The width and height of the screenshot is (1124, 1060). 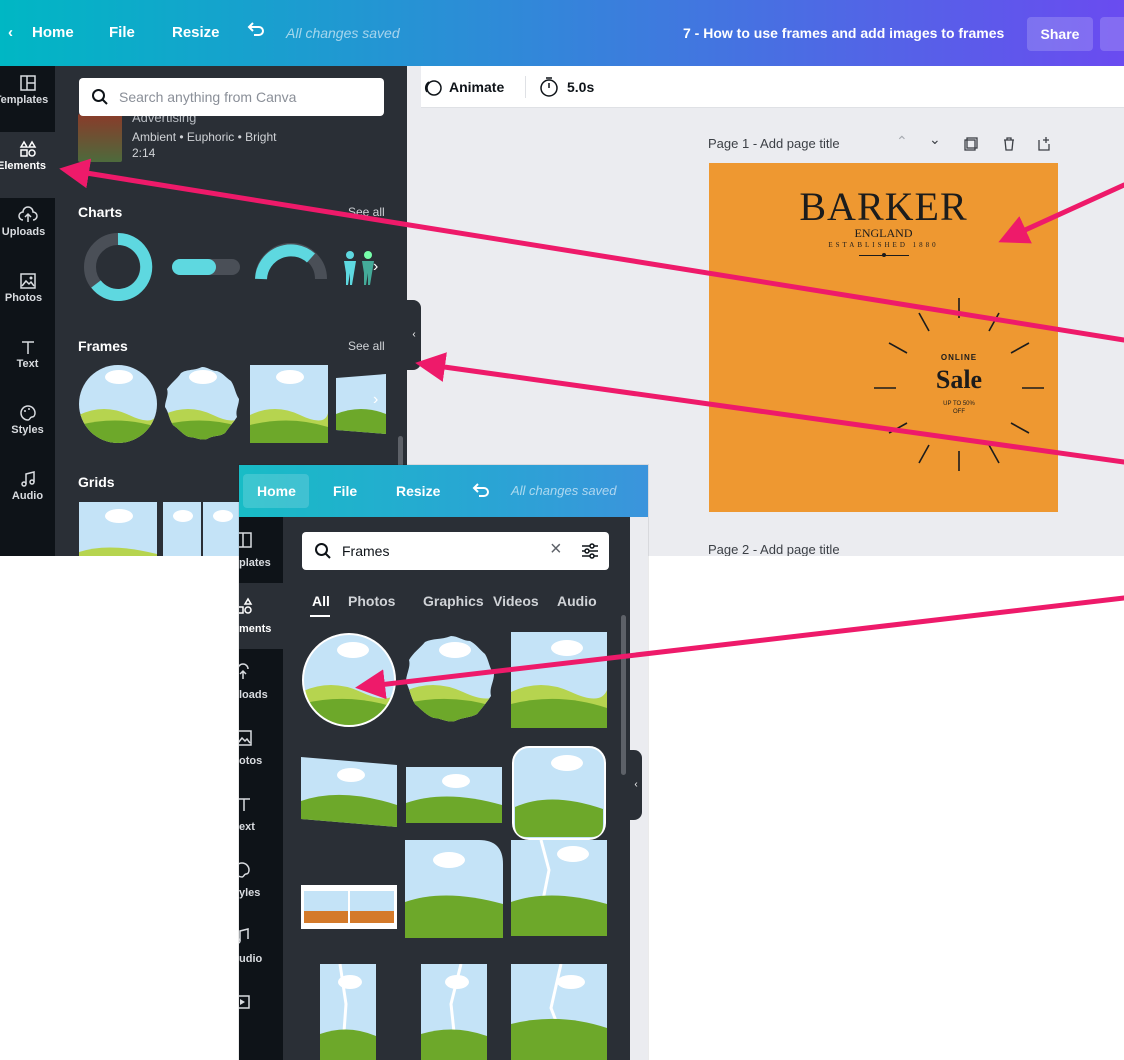 I want to click on rail-audio: Audio, so click(x=27, y=495).